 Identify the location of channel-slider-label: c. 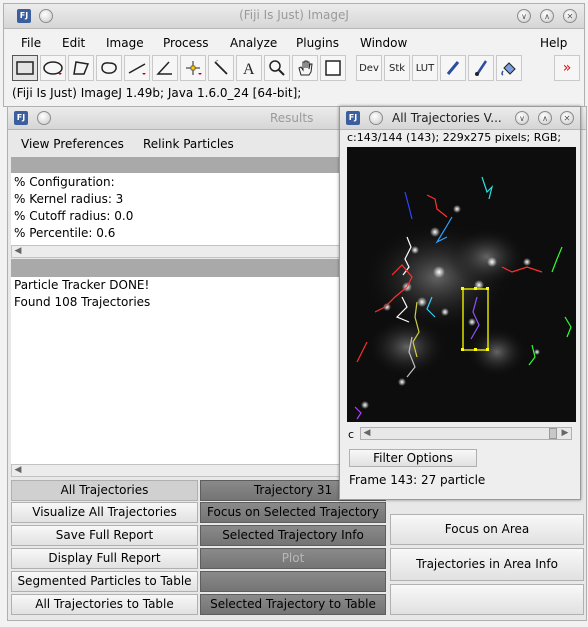
(351, 434).